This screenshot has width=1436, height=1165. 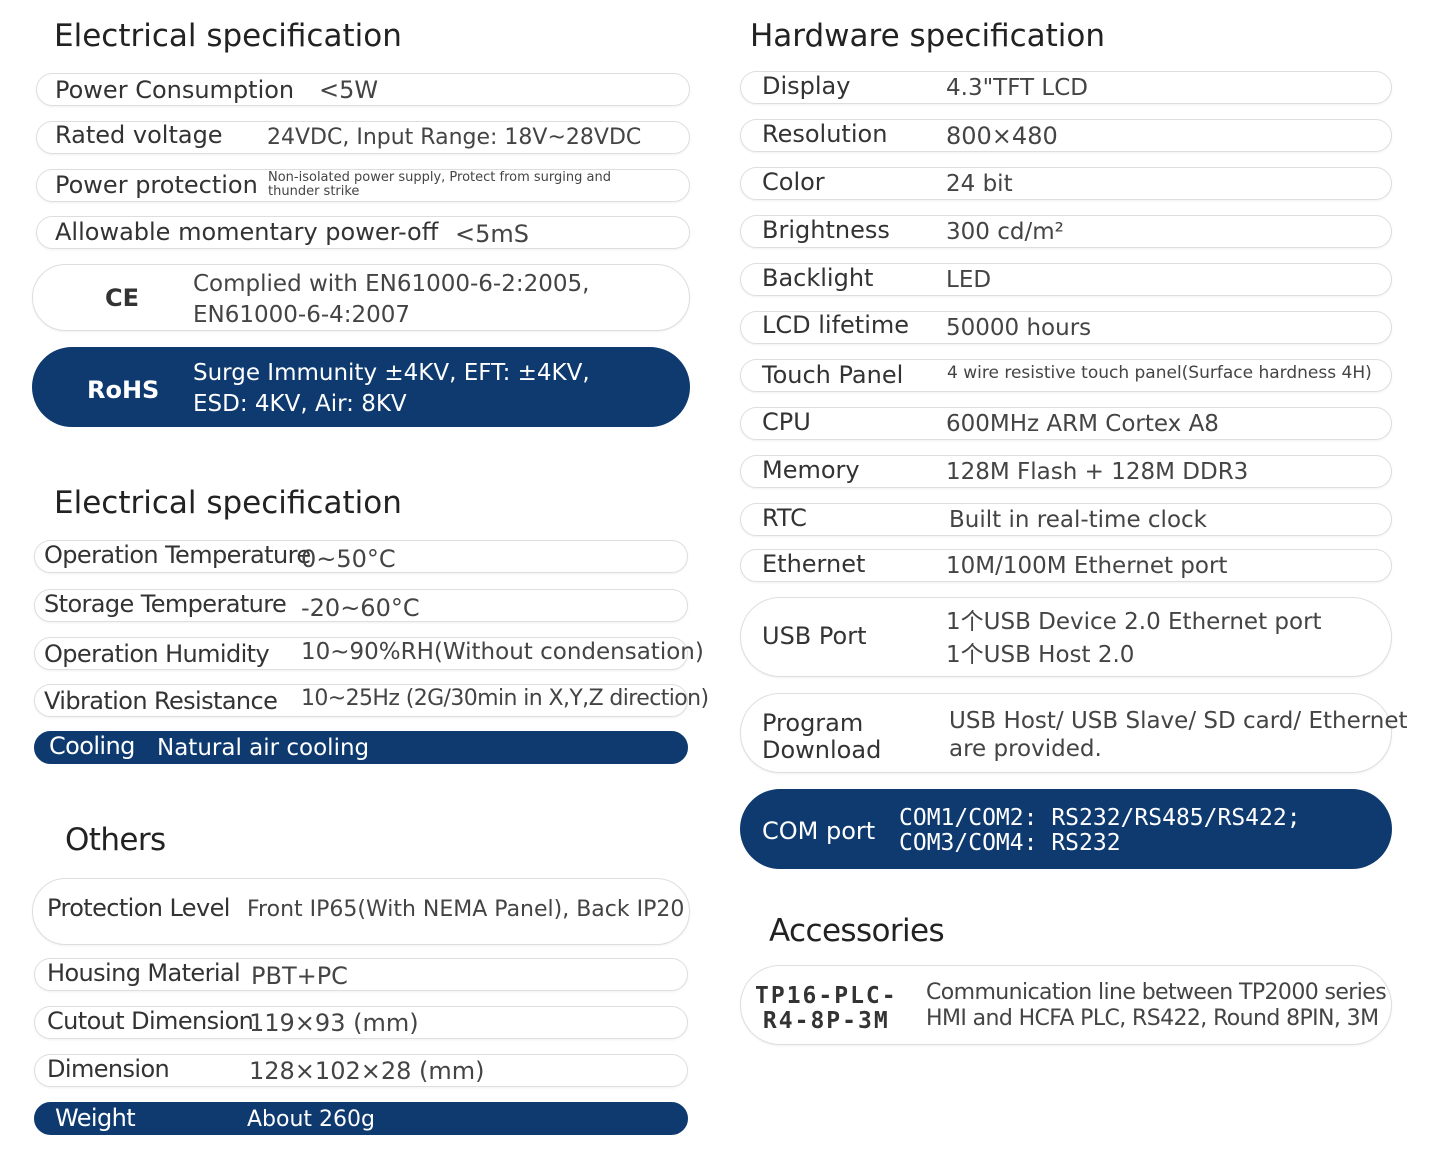 What do you see at coordinates (228, 36) in the screenshot?
I see `electrical-spec-title: Electrical specification` at bounding box center [228, 36].